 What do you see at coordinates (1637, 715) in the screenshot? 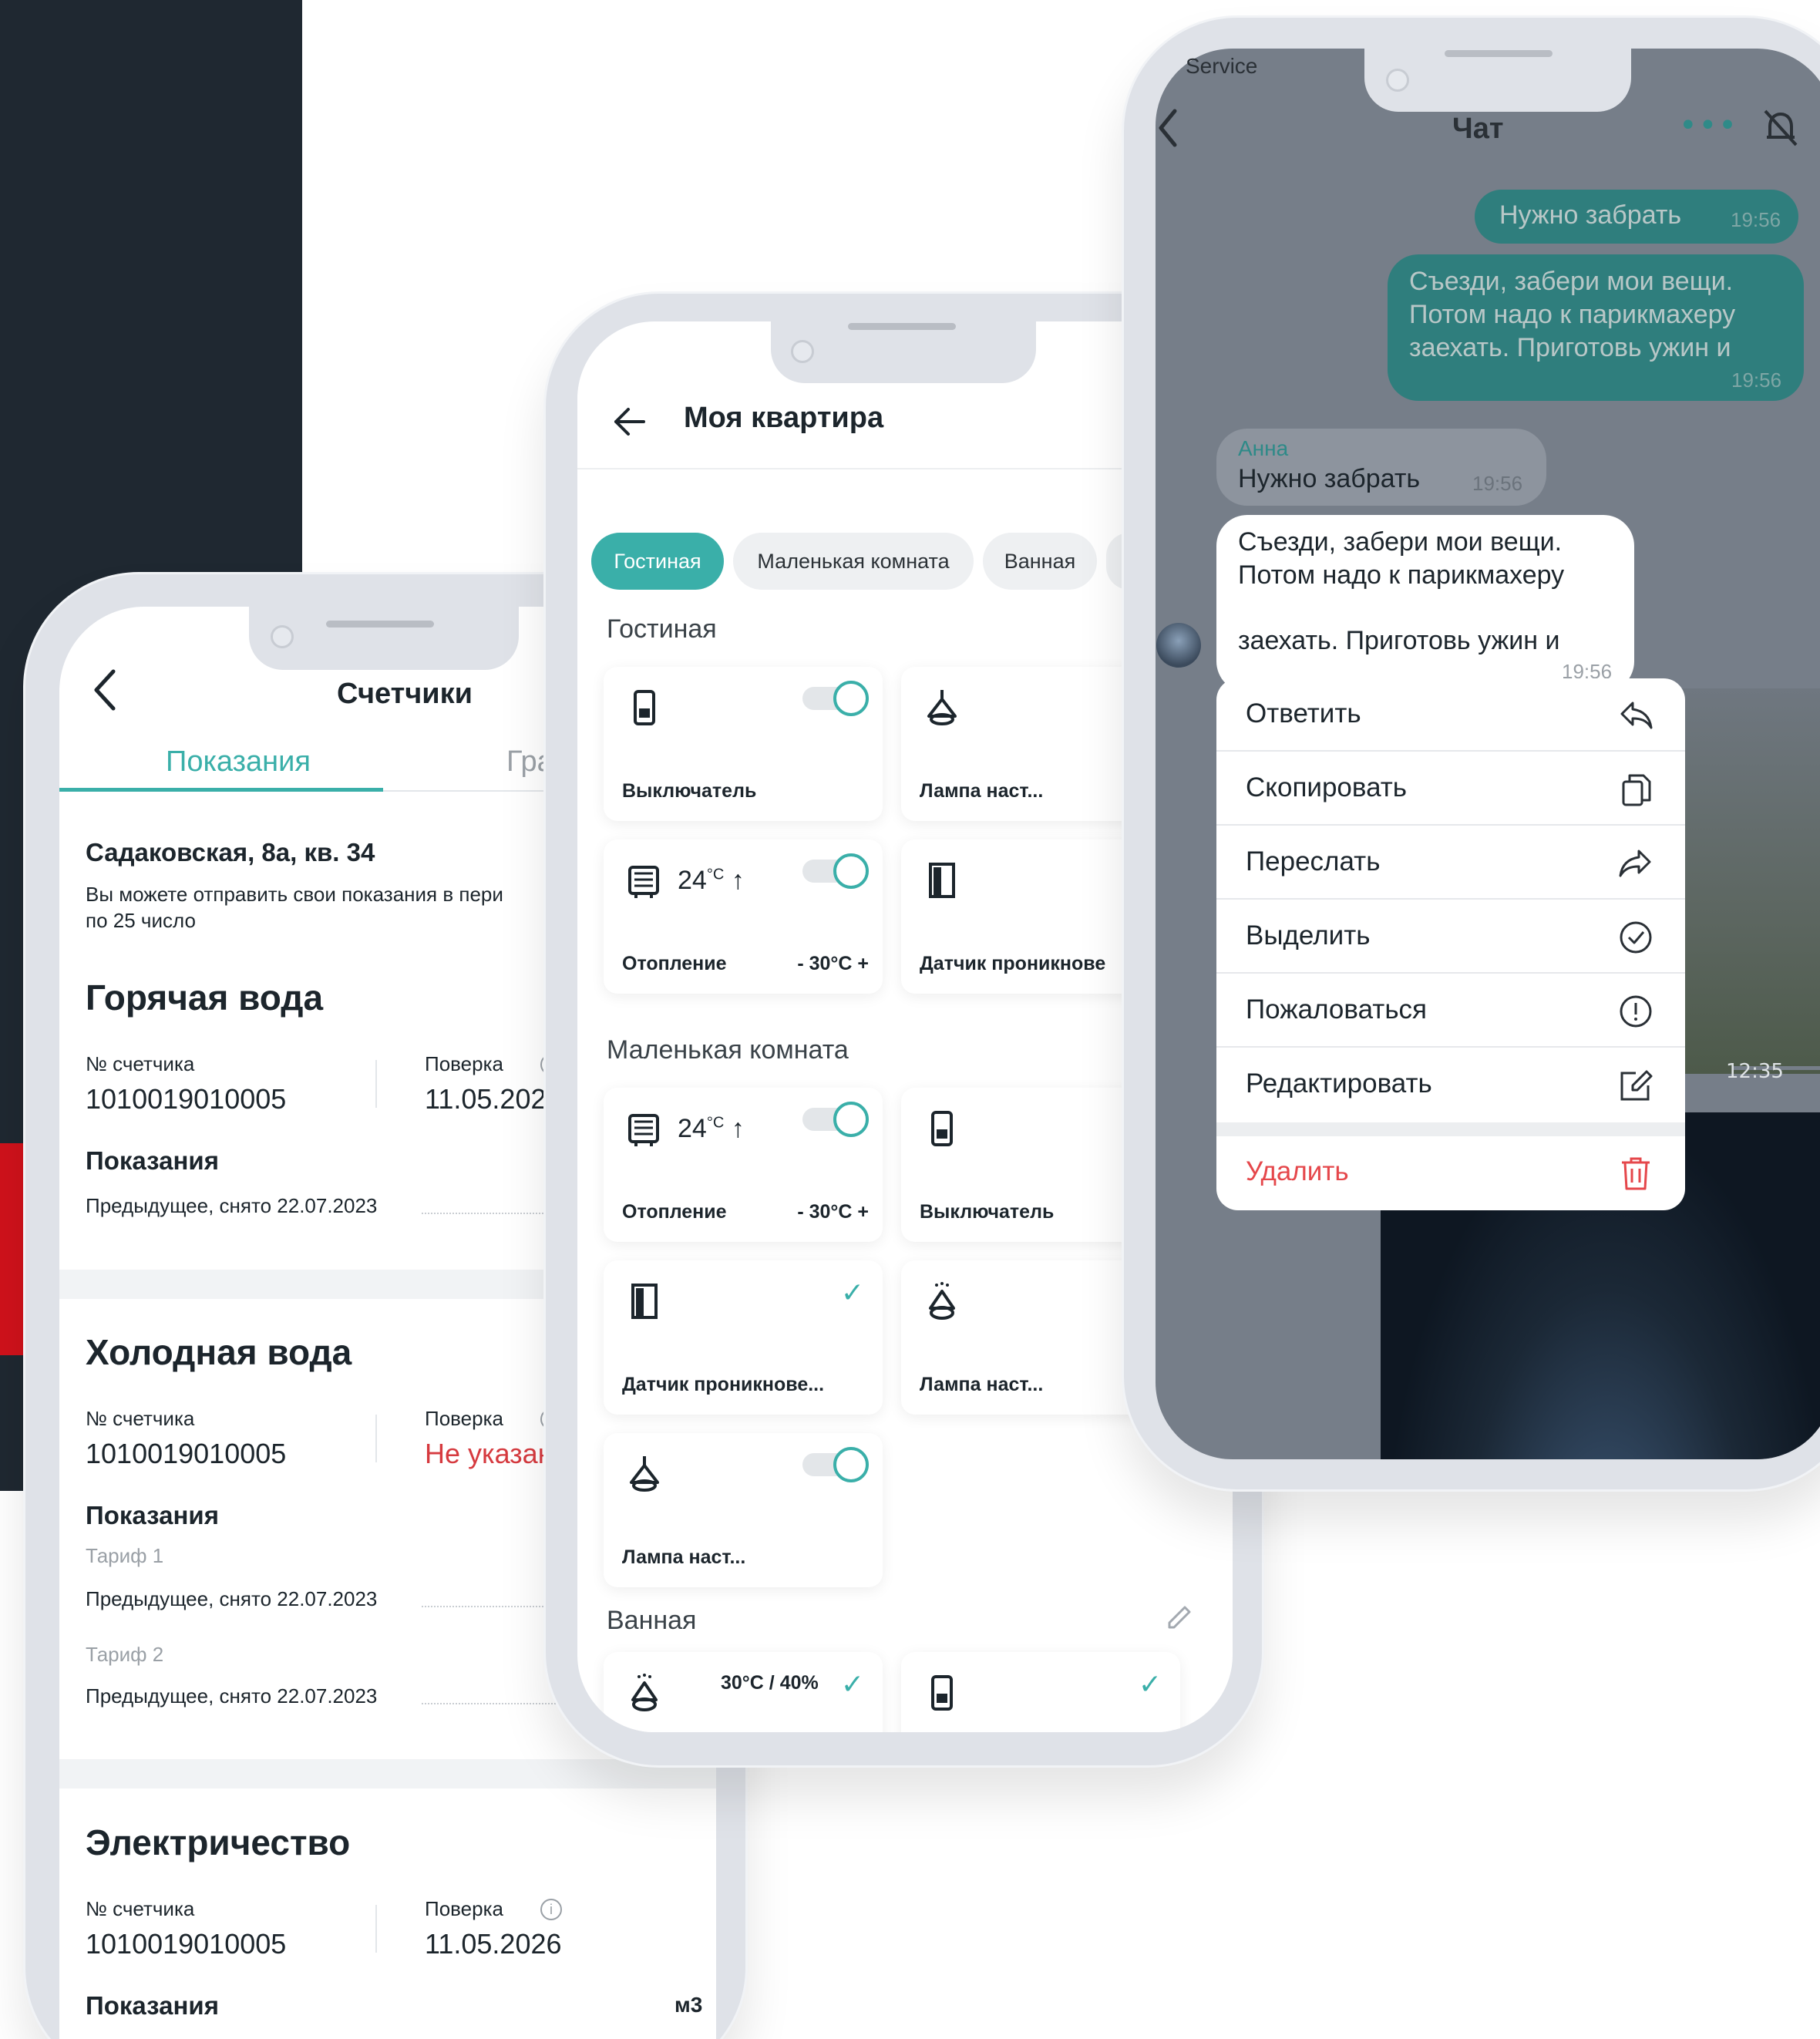
I see `reply-icon` at bounding box center [1637, 715].